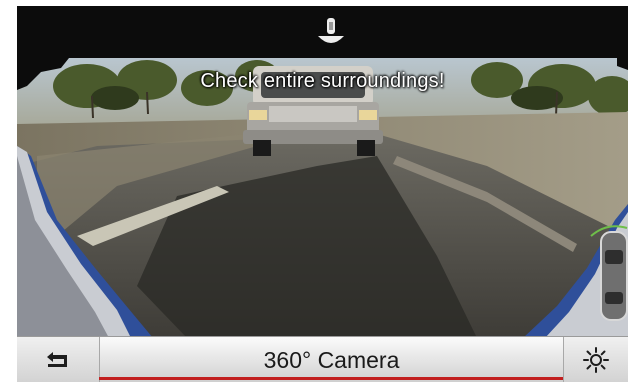  Describe the element at coordinates (331, 378) in the screenshot. I see `title-underline` at that location.